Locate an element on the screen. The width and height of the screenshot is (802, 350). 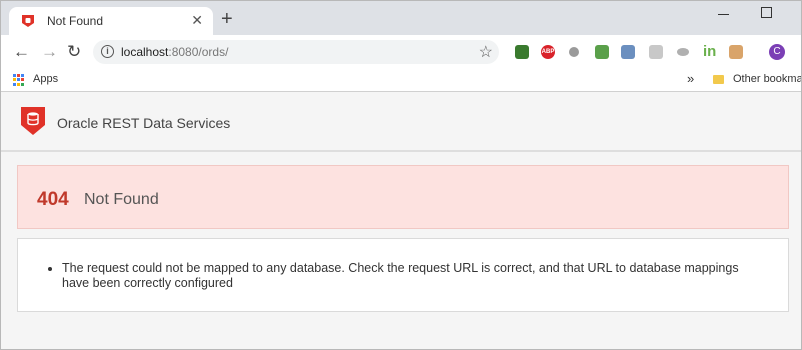
tab-strip: Not Found ✕ + is located at coordinates (401, 18).